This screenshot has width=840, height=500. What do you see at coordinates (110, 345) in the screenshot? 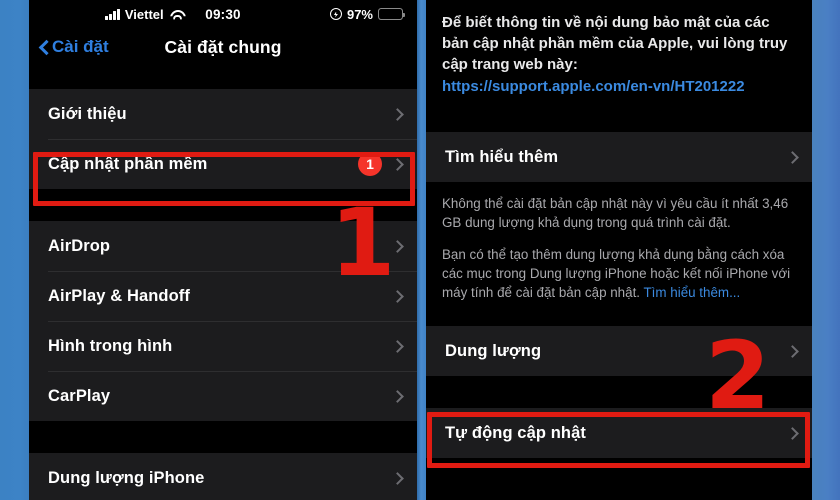
I see `list-item-label: Hình trong hình` at bounding box center [110, 345].